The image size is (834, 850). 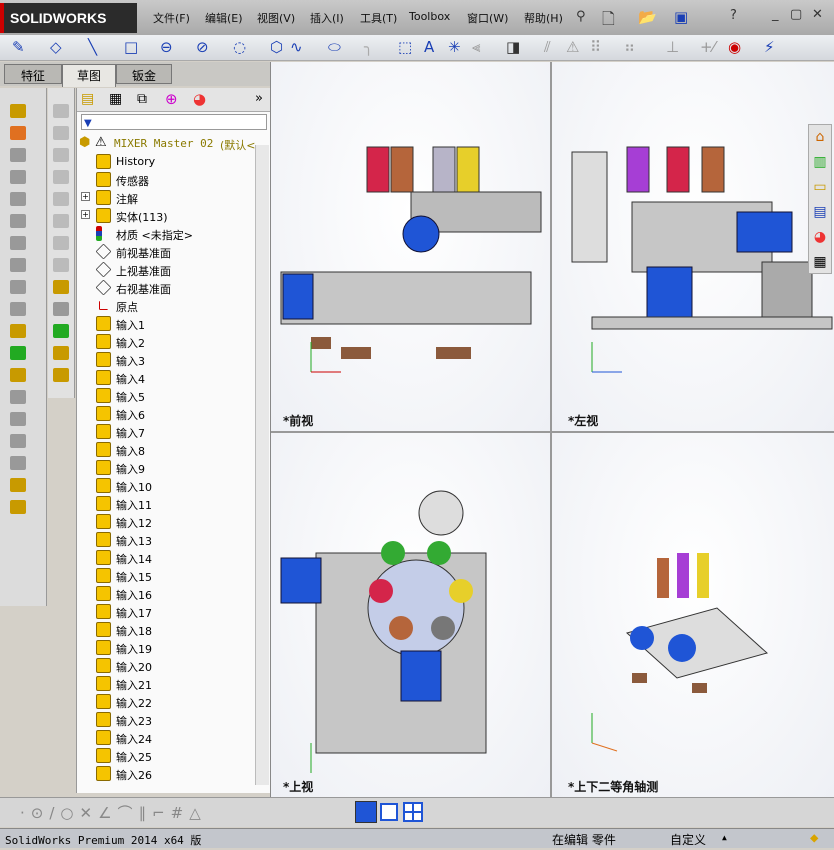 I want to click on line-icon: ╲, so click(x=92, y=47).